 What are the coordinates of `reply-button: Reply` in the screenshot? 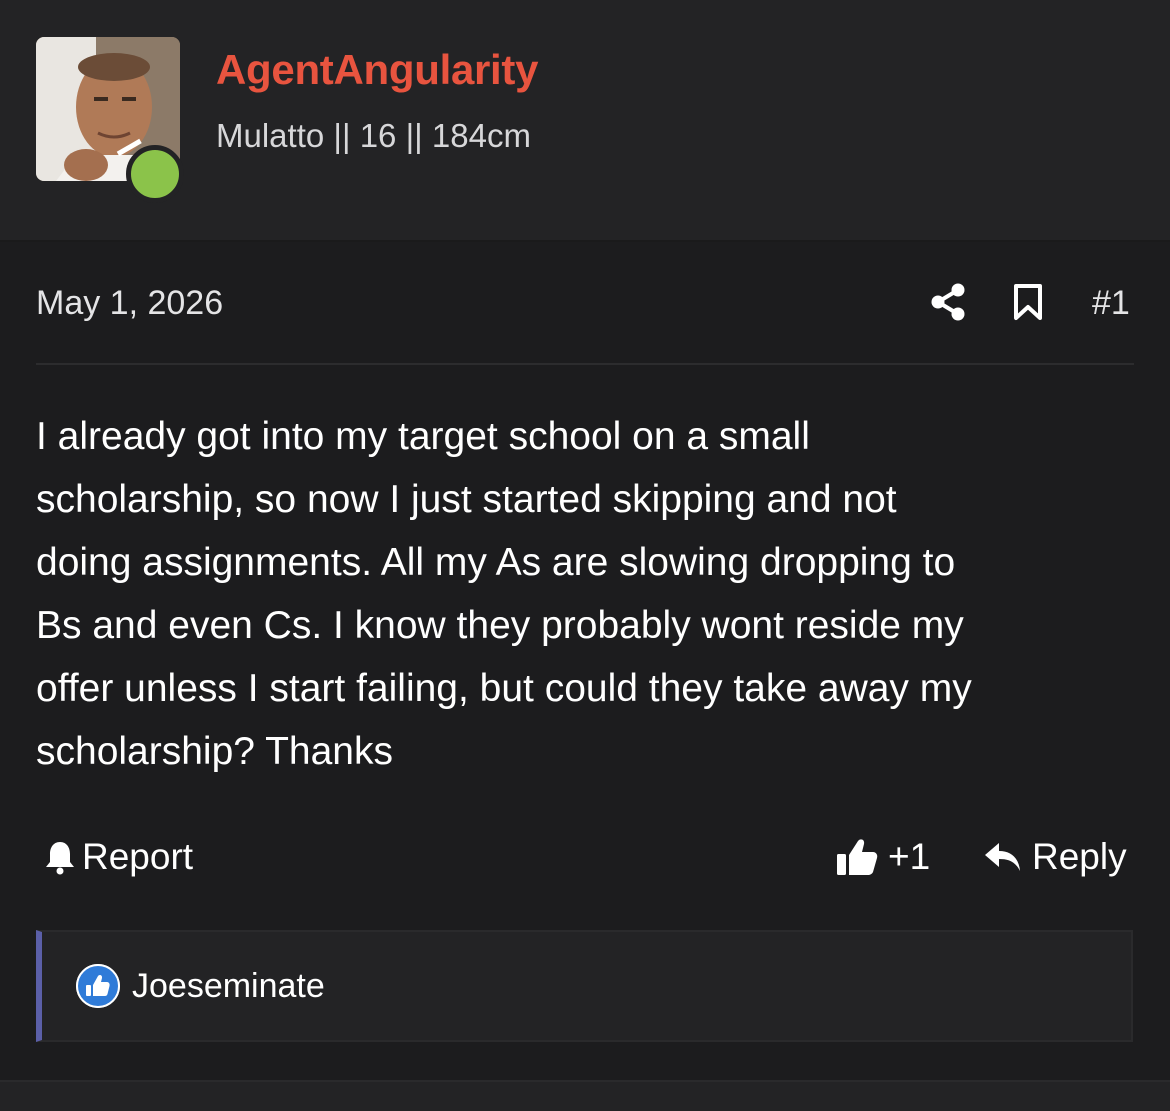 It's located at (1055, 857).